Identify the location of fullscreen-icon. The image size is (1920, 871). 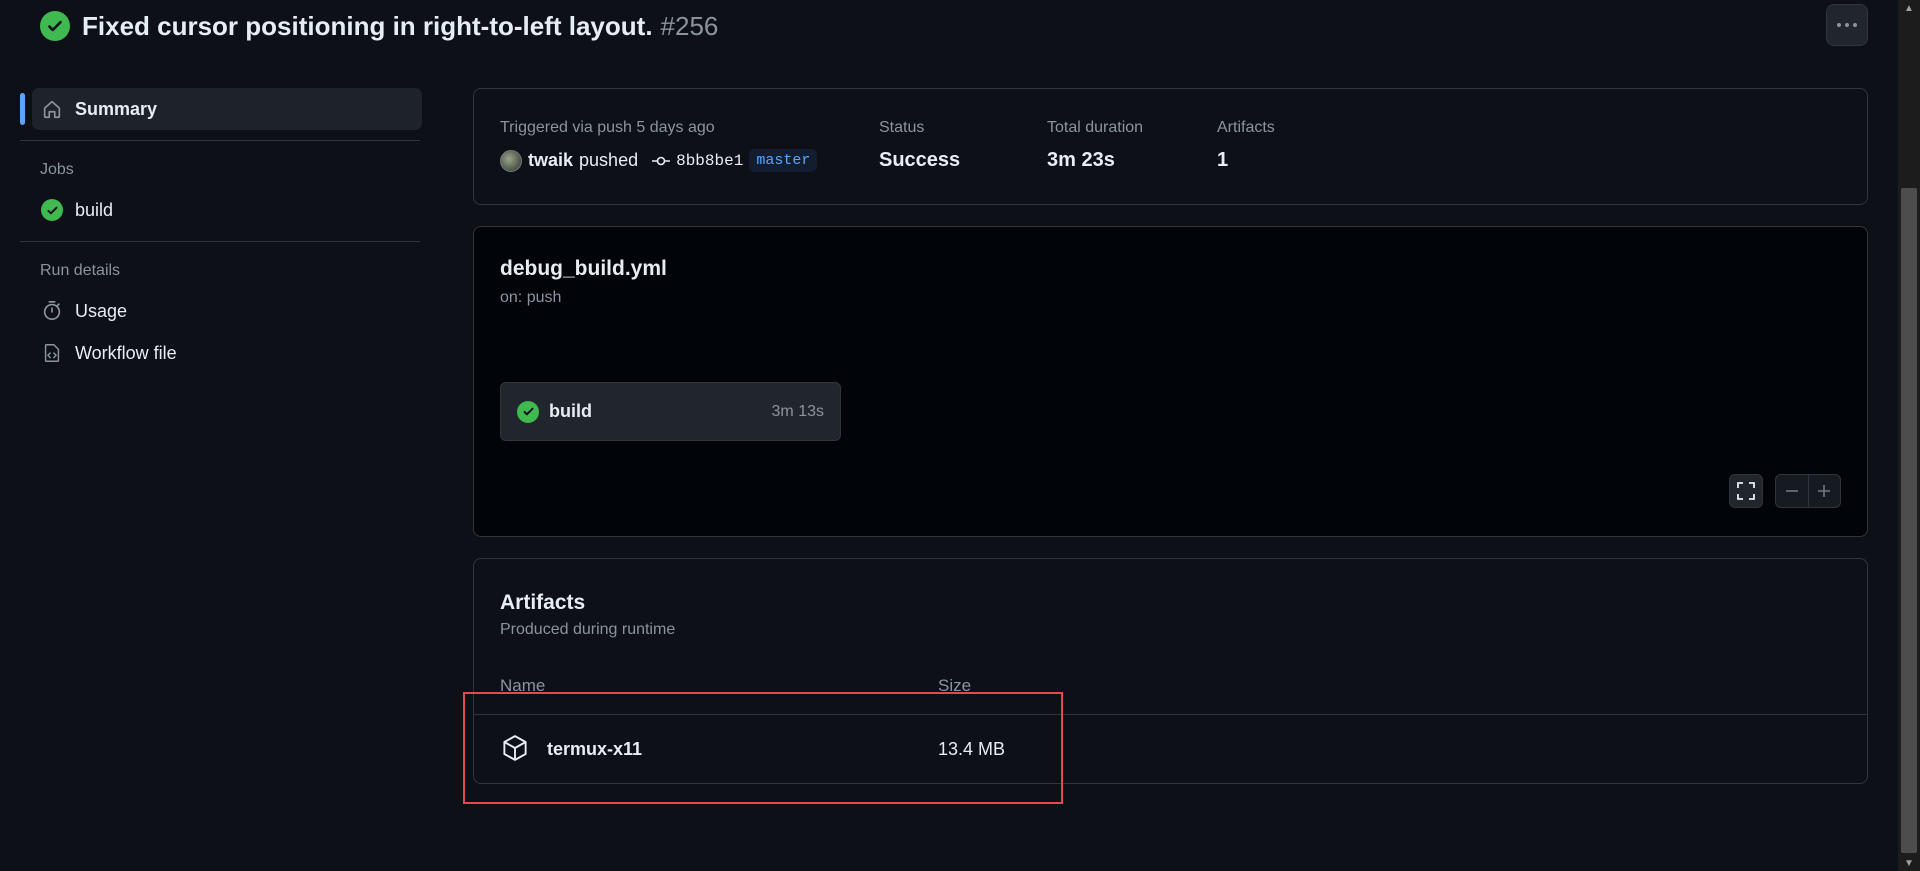
(1746, 491).